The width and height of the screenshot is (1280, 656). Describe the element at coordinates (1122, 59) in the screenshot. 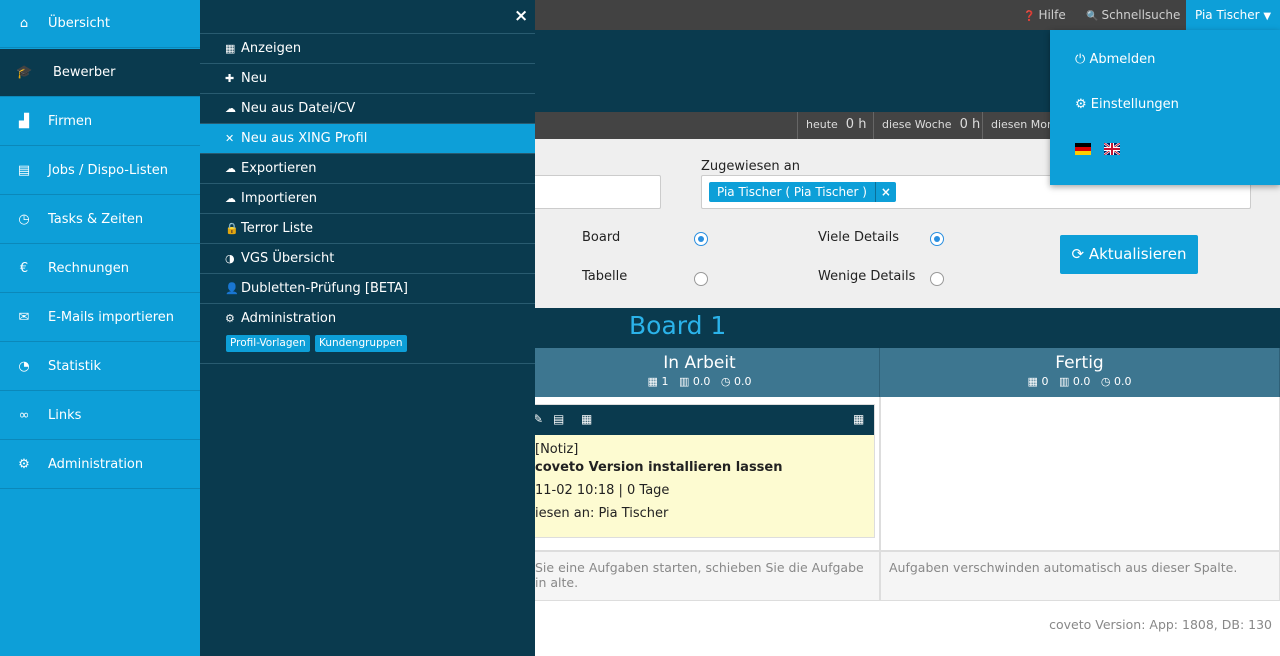

I see `logout-label: Abmelden` at that location.